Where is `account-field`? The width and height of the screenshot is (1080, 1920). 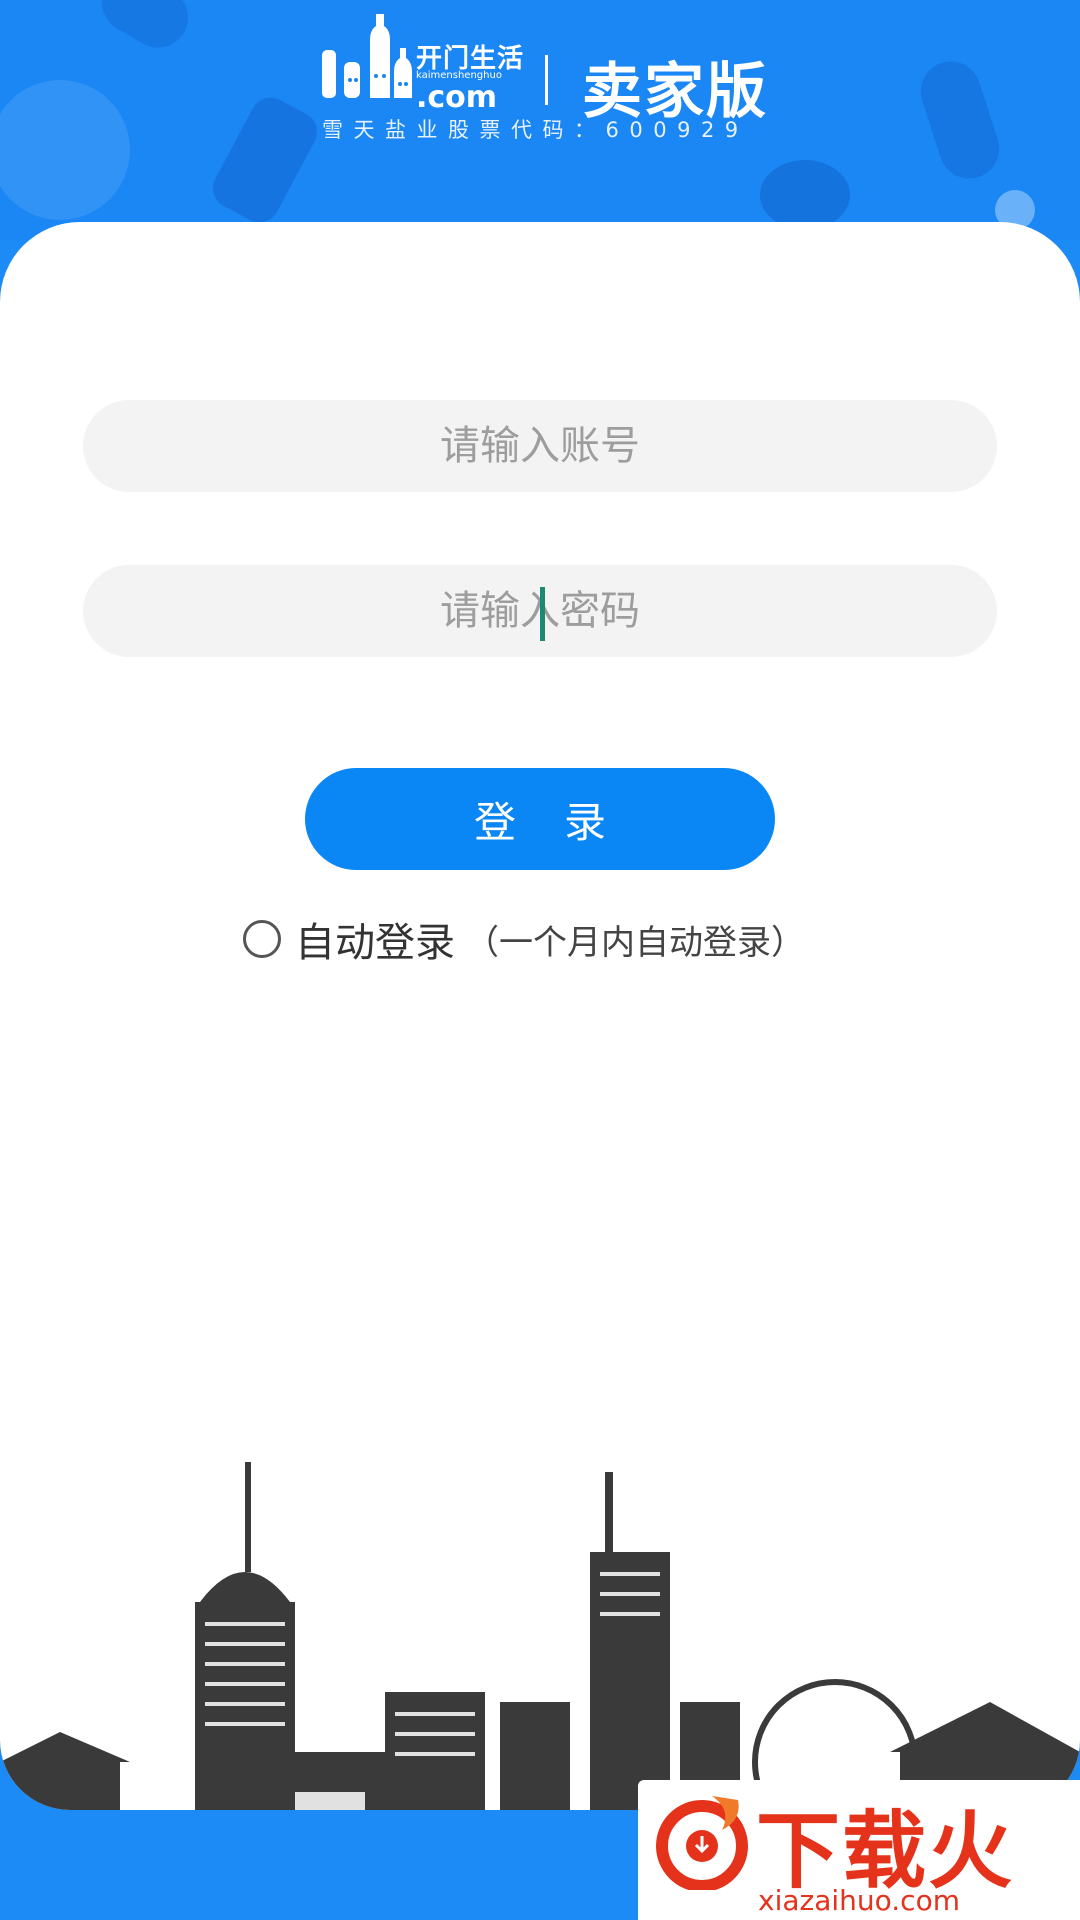 account-field is located at coordinates (540, 446).